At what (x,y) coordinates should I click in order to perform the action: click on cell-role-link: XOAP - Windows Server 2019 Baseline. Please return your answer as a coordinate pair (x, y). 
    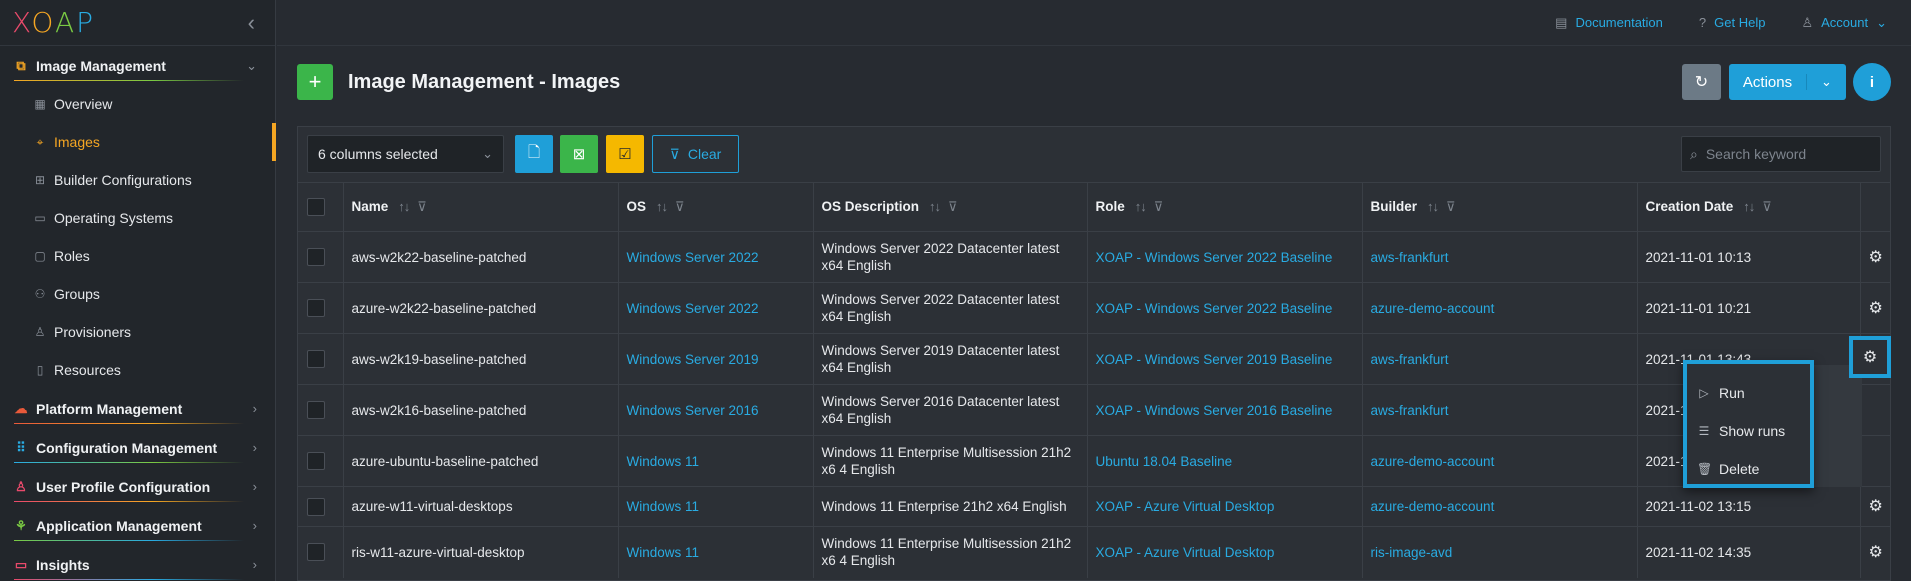
    Looking at the image, I should click on (1225, 359).